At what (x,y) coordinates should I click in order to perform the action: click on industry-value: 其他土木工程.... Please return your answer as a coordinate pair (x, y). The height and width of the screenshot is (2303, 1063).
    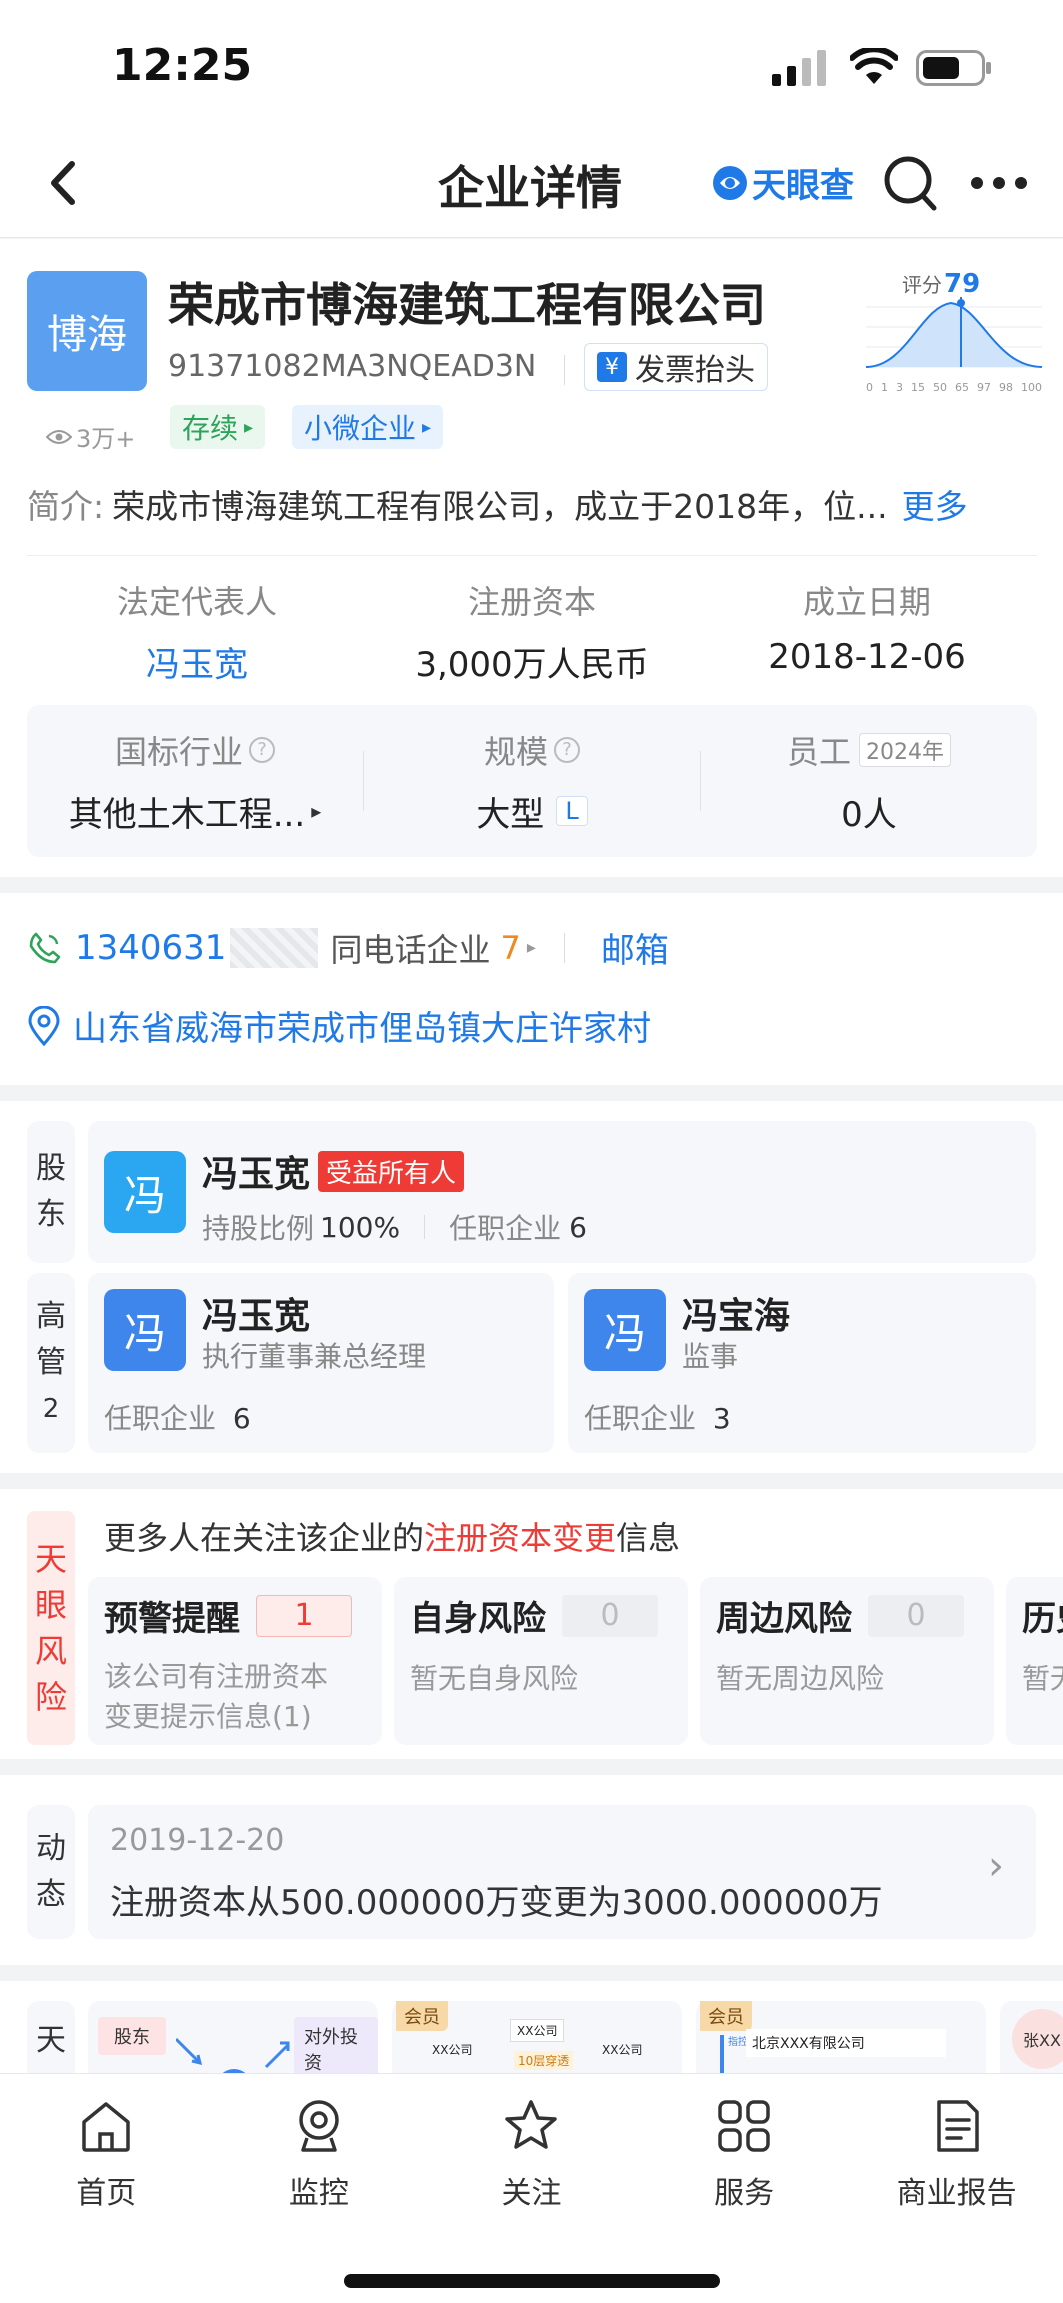
    Looking at the image, I should click on (187, 814).